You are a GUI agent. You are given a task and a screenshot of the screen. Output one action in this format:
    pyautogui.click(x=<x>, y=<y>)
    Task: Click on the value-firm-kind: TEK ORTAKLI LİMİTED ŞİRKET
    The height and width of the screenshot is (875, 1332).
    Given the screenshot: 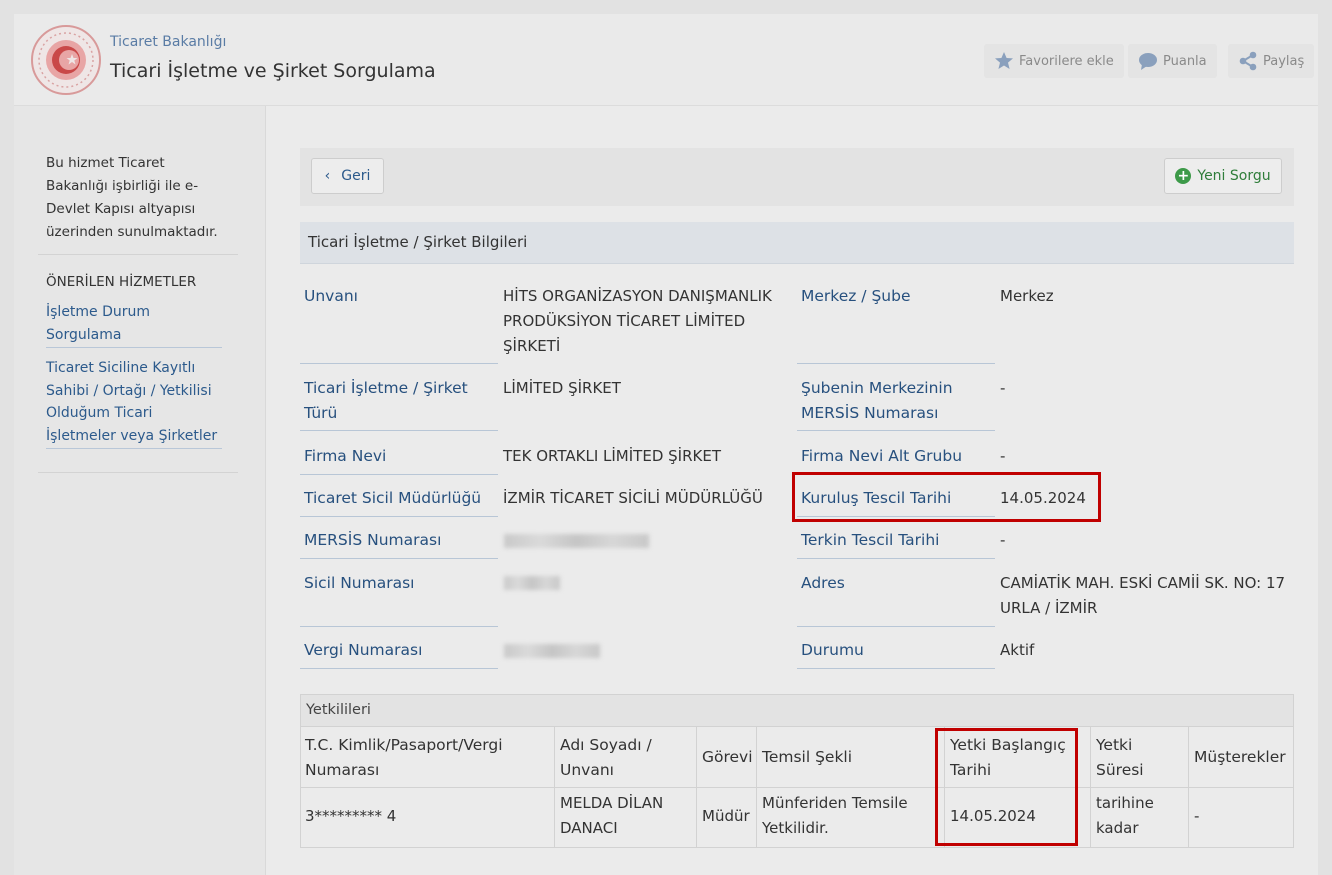 What is the action you would take?
    pyautogui.click(x=612, y=456)
    